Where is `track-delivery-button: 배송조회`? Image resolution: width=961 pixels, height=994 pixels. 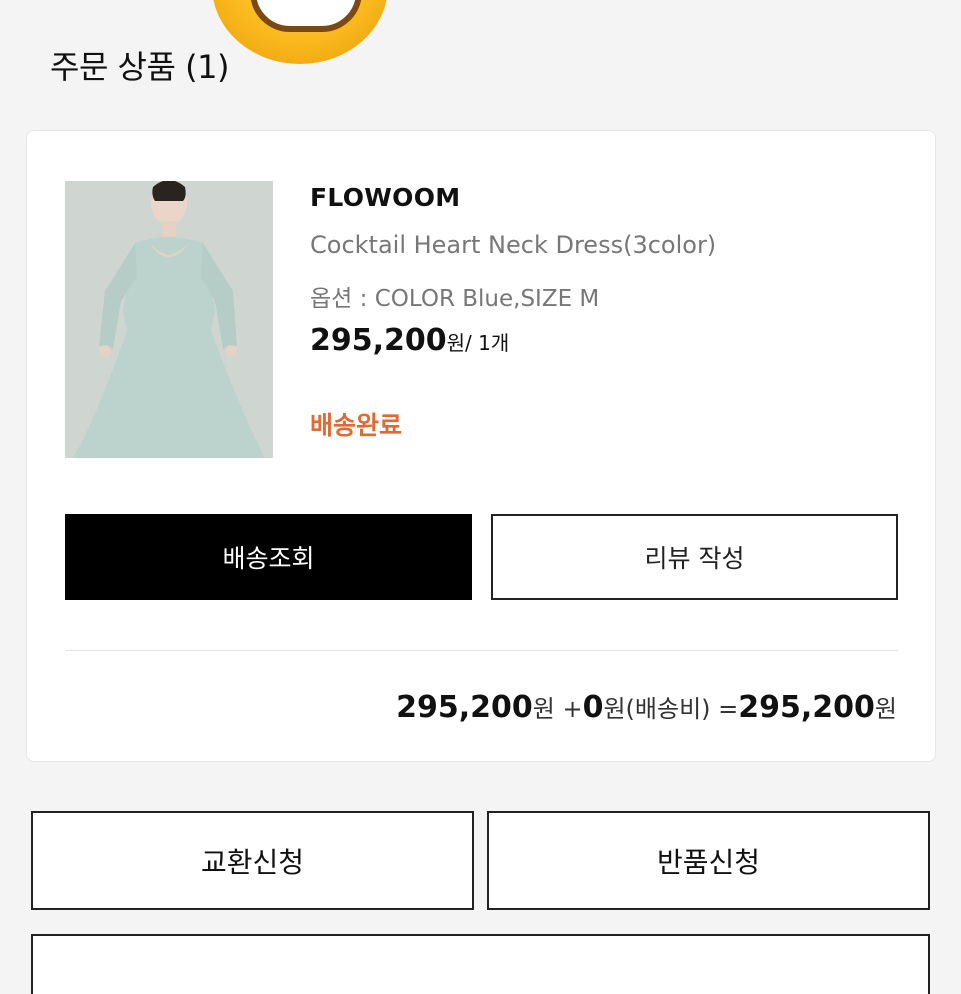 track-delivery-button: 배송조회 is located at coordinates (268, 557).